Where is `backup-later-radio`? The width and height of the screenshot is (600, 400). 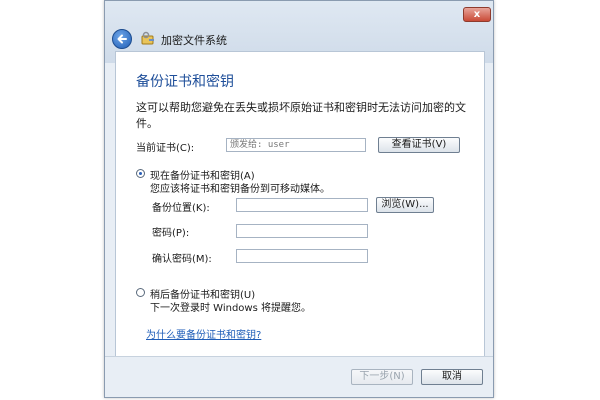
backup-later-radio is located at coordinates (140, 292).